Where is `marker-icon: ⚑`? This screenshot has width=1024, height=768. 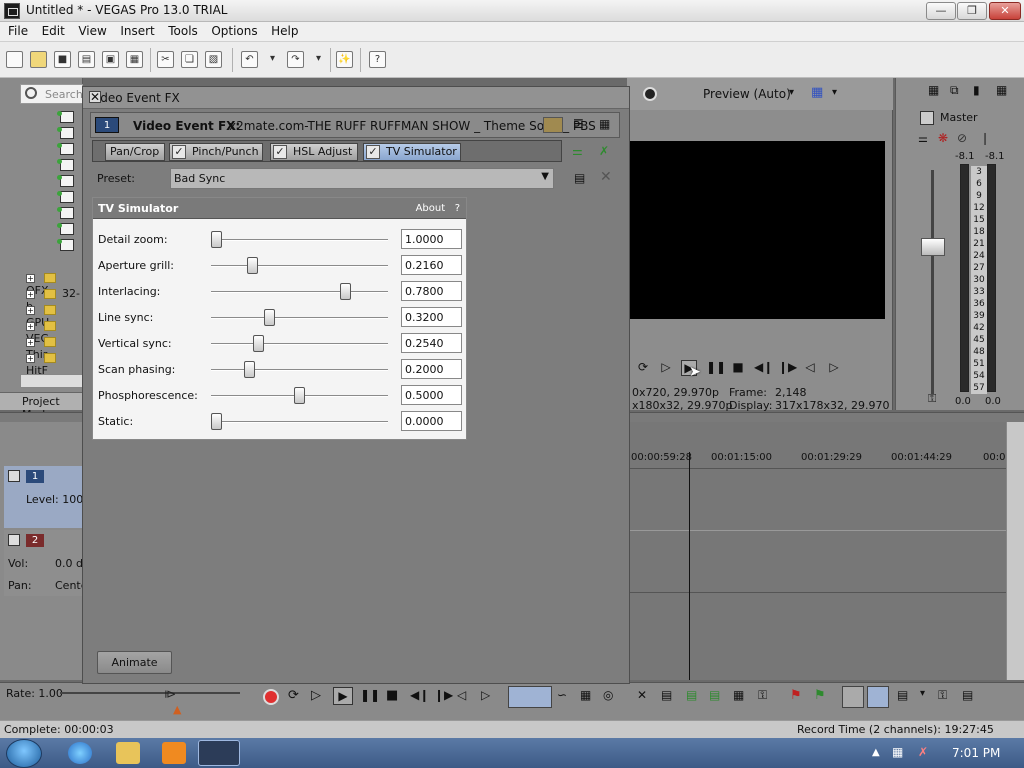
marker-icon: ⚑ is located at coordinates (796, 695).